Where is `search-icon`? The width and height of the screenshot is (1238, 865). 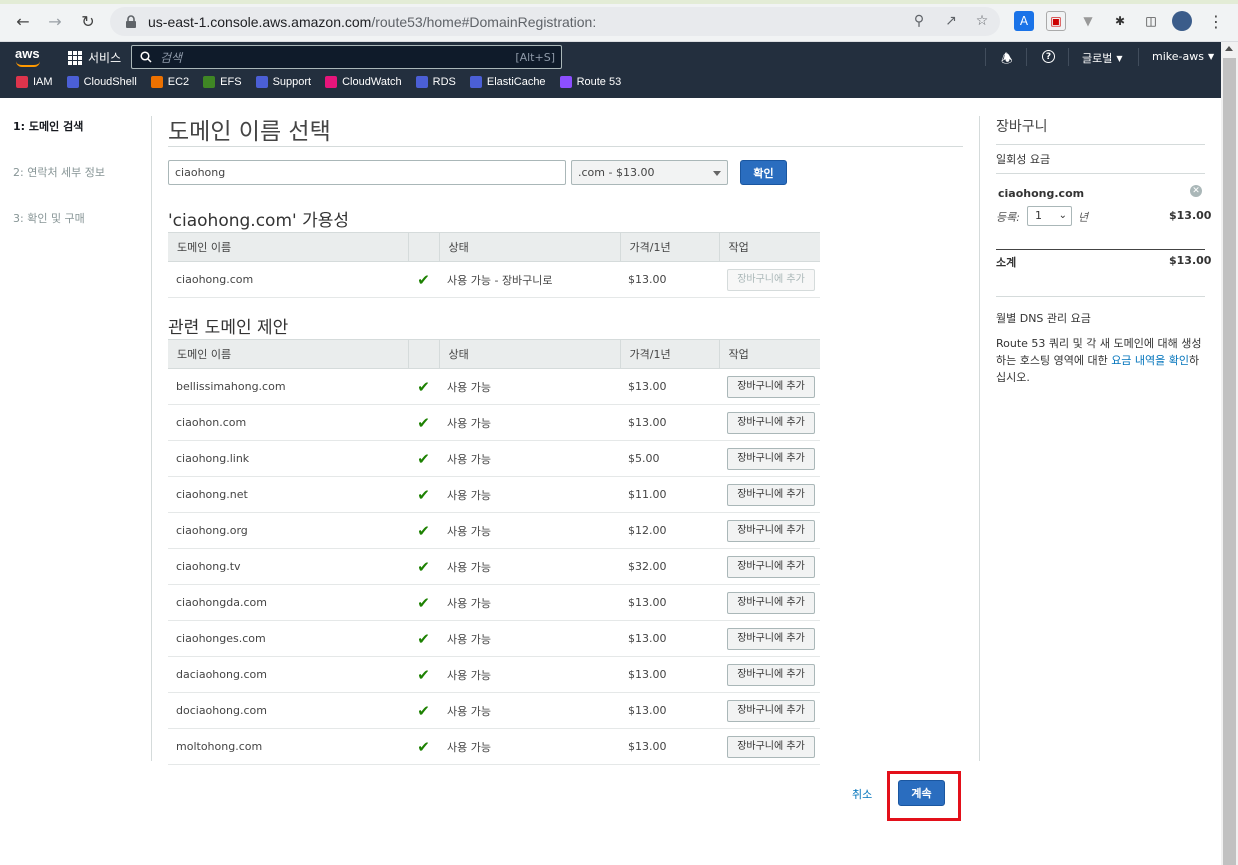
search-icon is located at coordinates (146, 57).